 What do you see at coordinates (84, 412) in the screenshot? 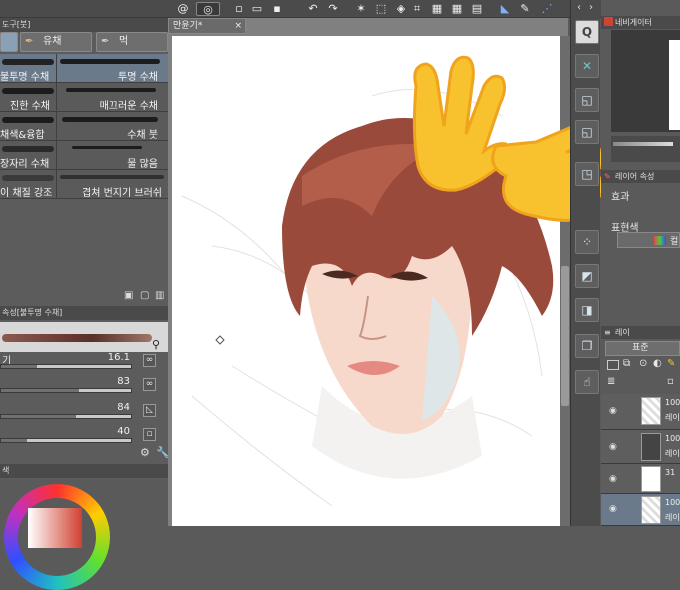
I see `density-slider: 84 ◺` at bounding box center [84, 412].